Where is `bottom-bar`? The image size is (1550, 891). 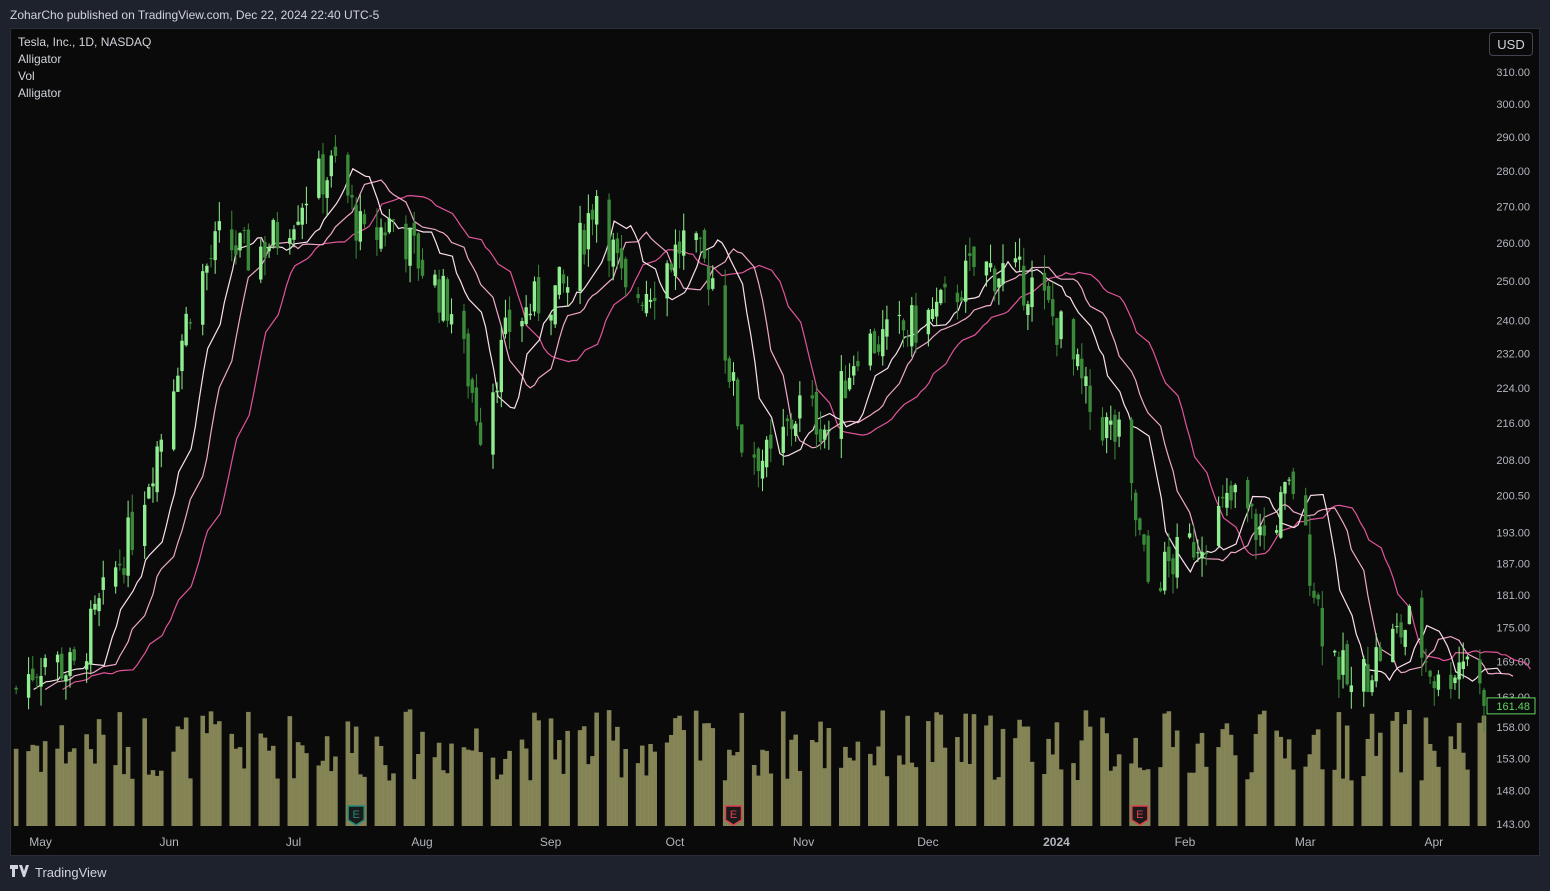 bottom-bar is located at coordinates (775, 873).